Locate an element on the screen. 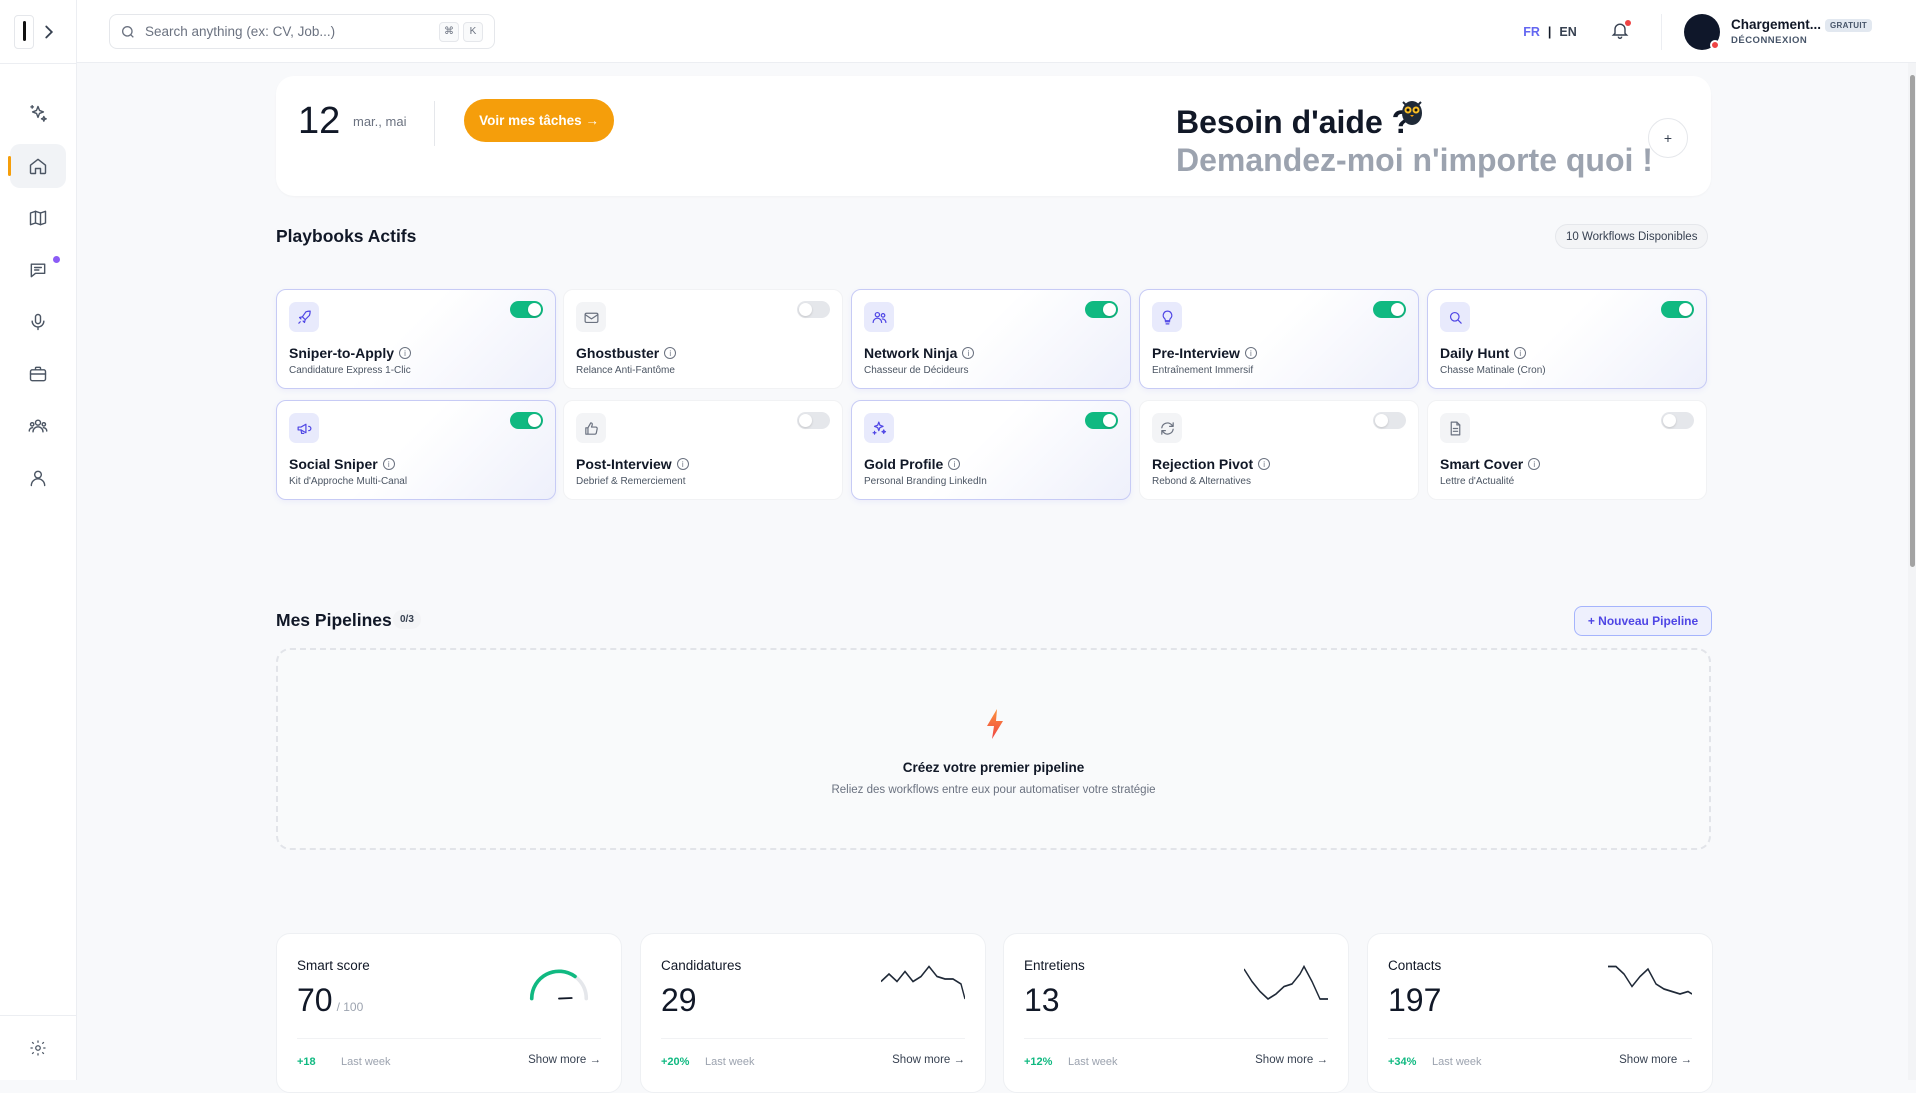 The width and height of the screenshot is (1916, 1093). sidebar-item-home is located at coordinates (37, 166).